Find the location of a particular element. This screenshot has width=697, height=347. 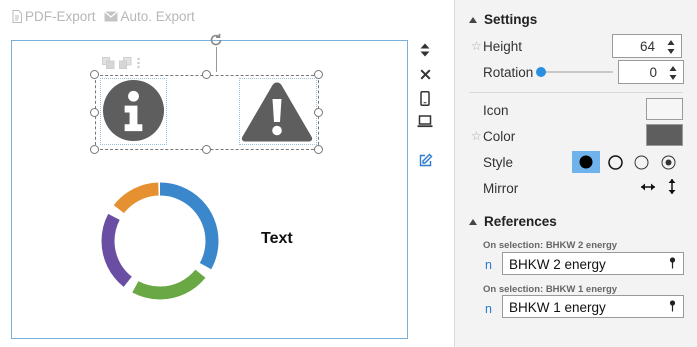

mirror-label: Mirror is located at coordinates (501, 188).